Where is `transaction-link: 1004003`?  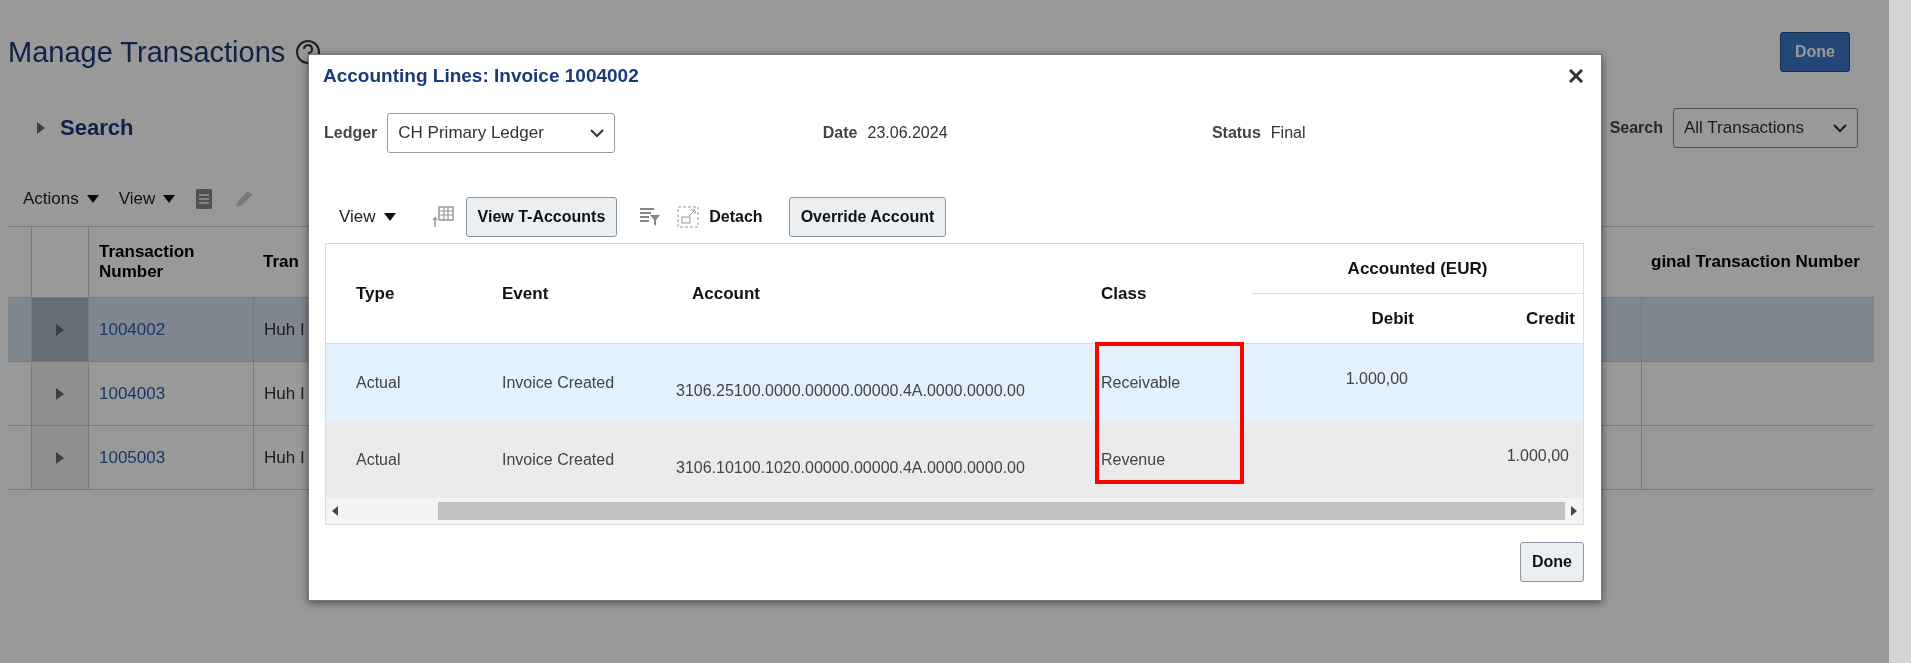 transaction-link: 1004003 is located at coordinates (132, 393).